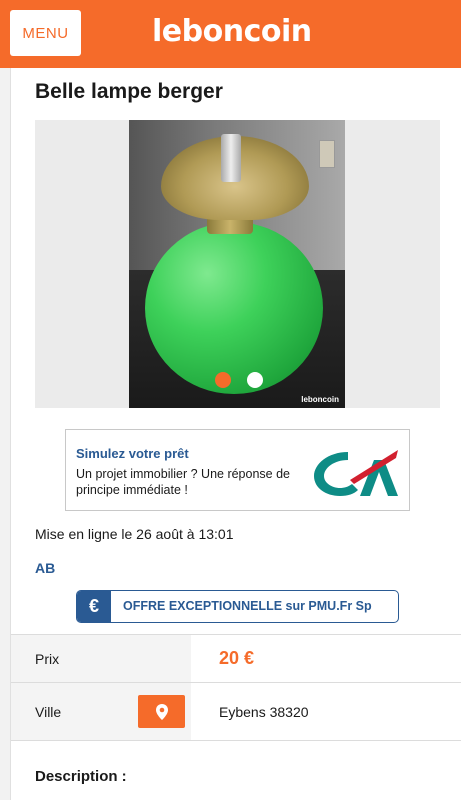 This screenshot has height=800, width=461. Describe the element at coordinates (264, 711) in the screenshot. I see `city-value: Eybens 38320` at that location.